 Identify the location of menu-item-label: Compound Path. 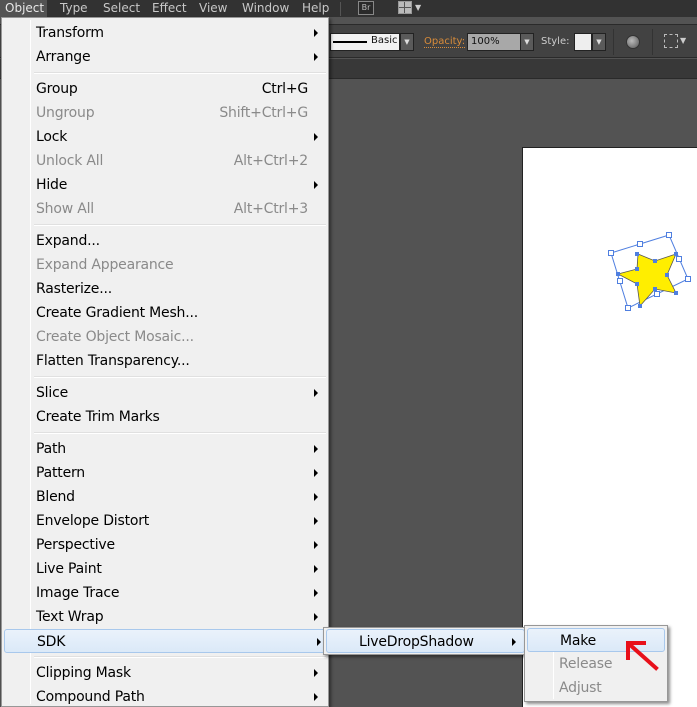
(90, 697).